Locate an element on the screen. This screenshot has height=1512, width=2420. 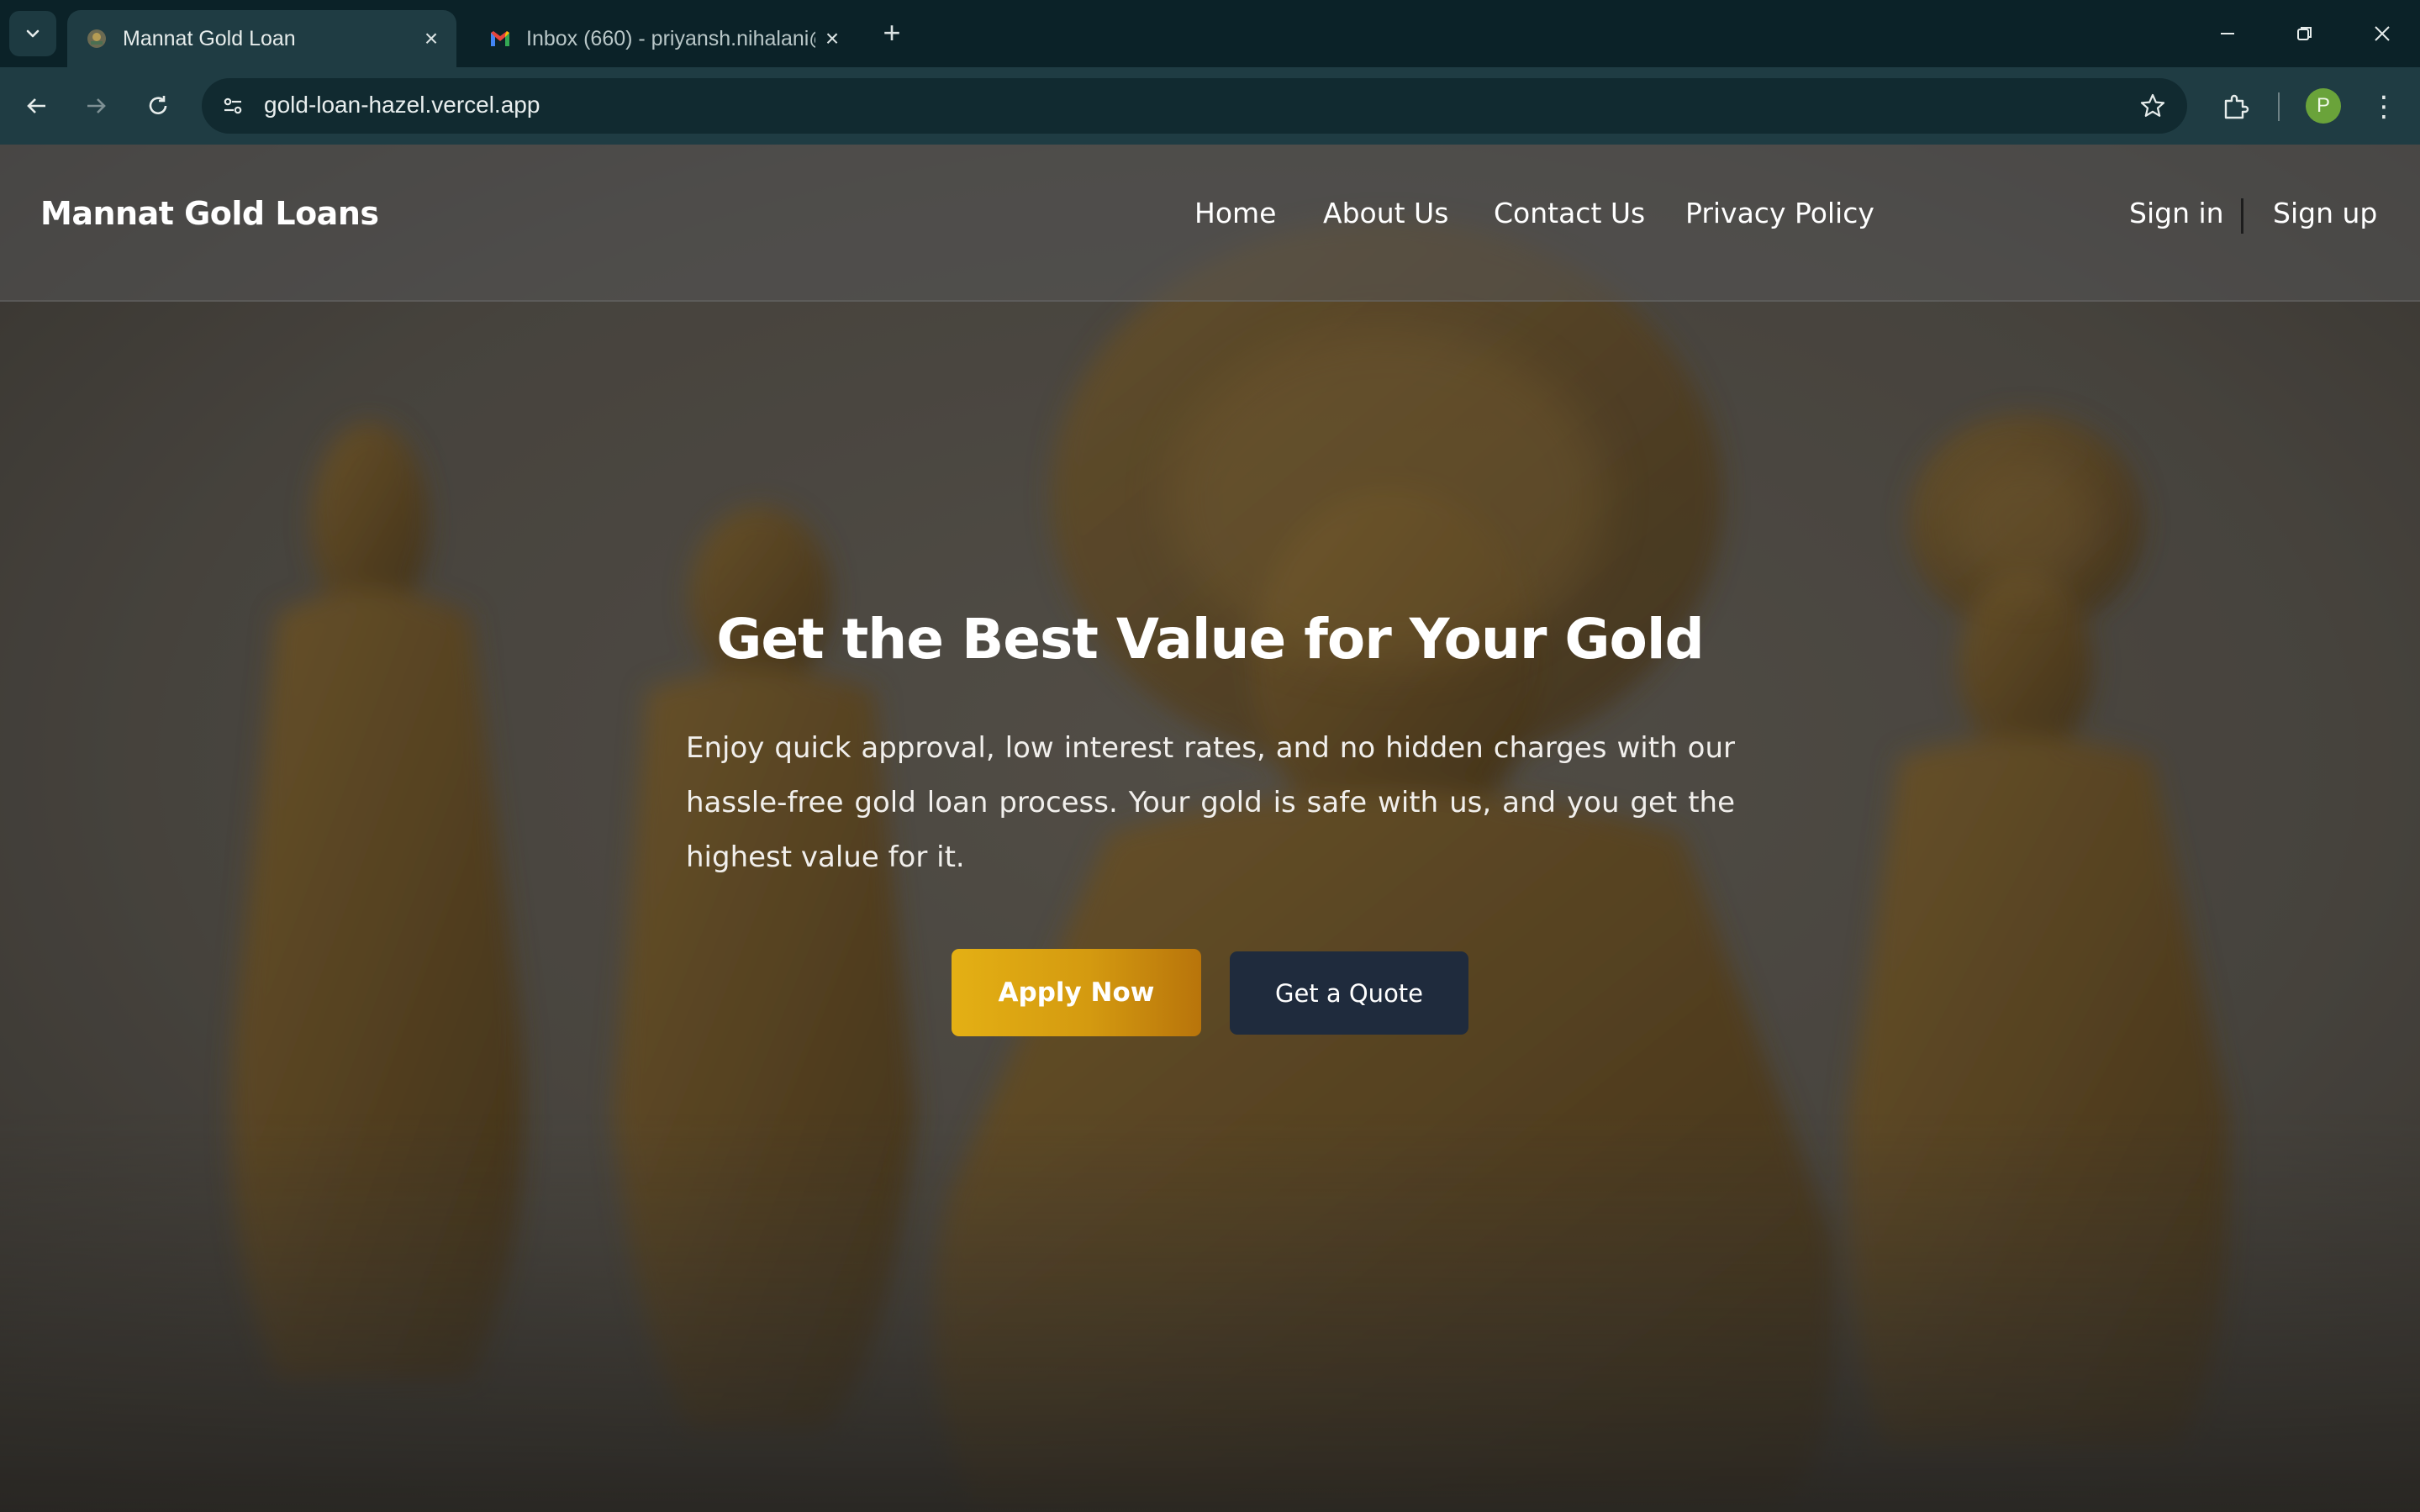
tab-search-button is located at coordinates (32, 33).